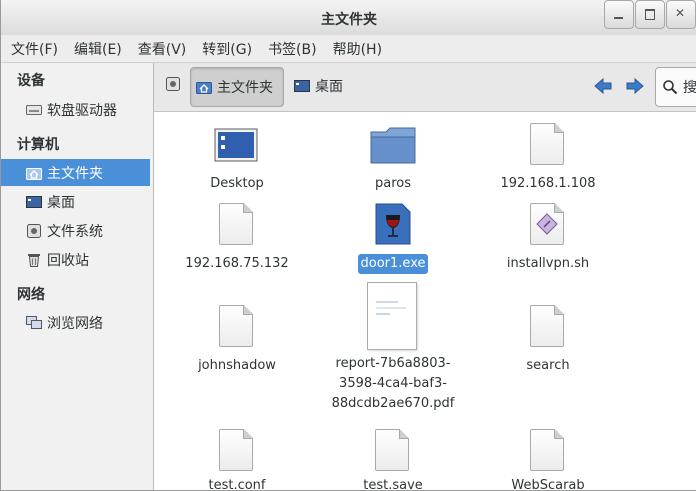 This screenshot has width=696, height=491. What do you see at coordinates (75, 201) in the screenshot?
I see `sidebar-item-desktop: 桌面` at bounding box center [75, 201].